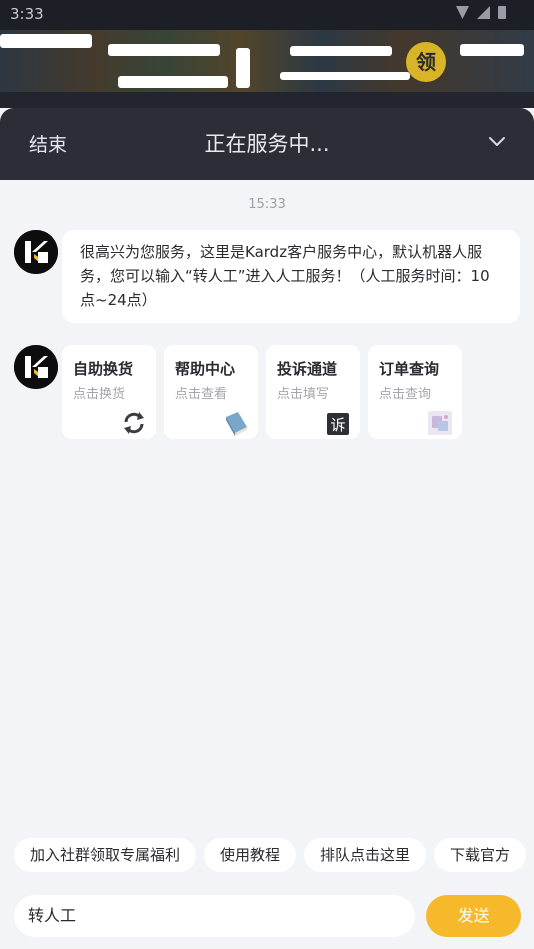  Describe the element at coordinates (134, 423) in the screenshot. I see `refresh-icon` at that location.